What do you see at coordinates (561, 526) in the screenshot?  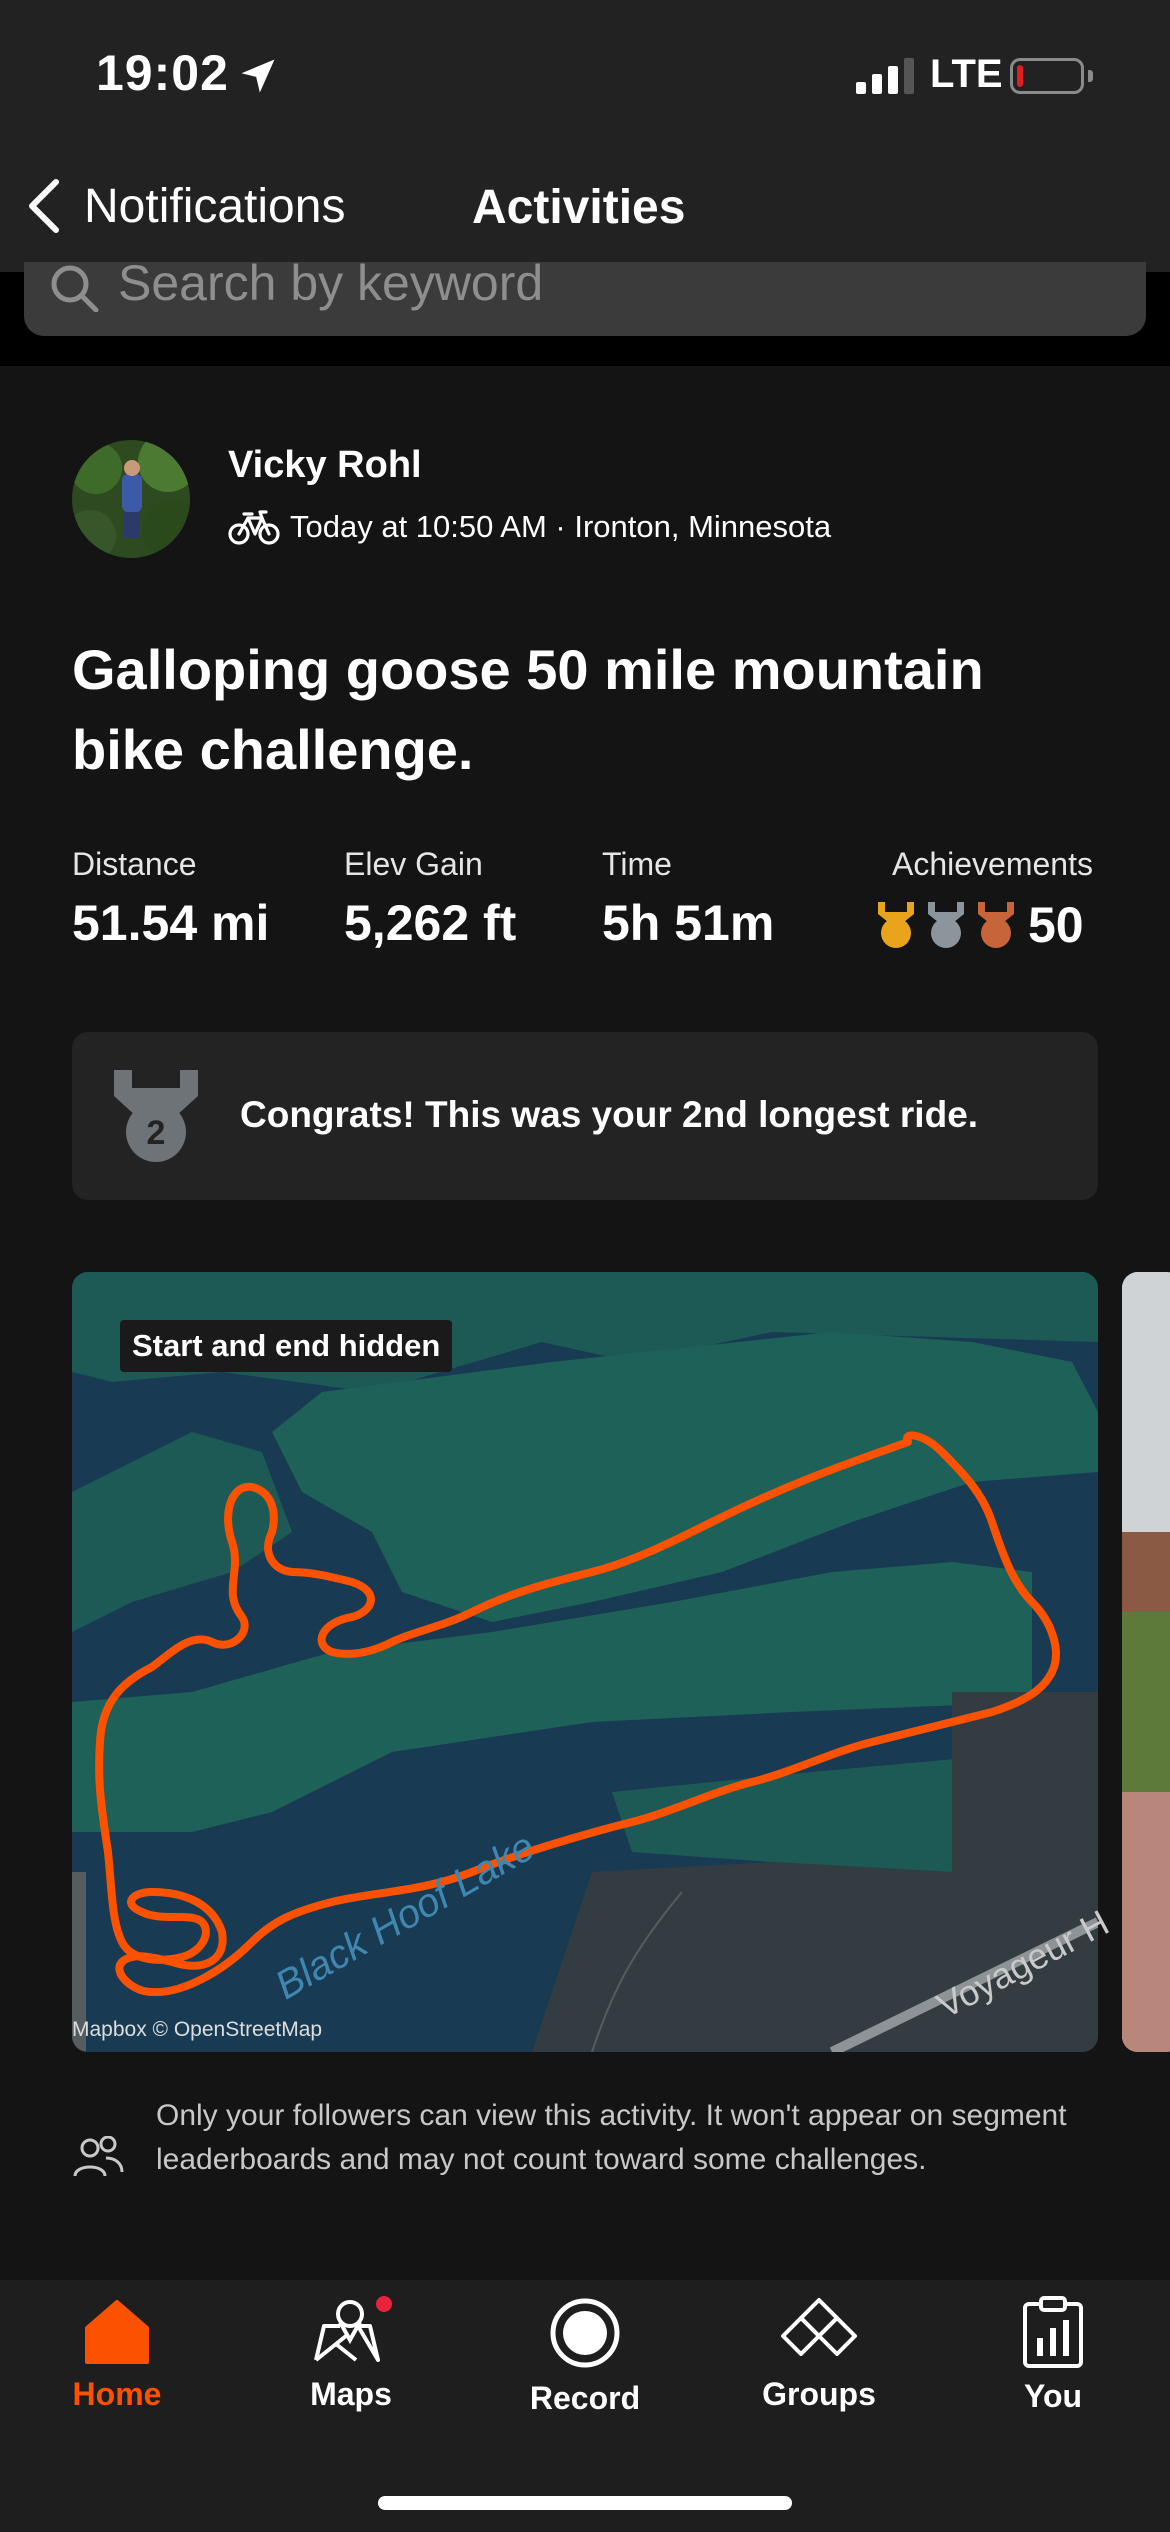 I see `activity-meta-text: Today at 10:50 AM · Ironton, Minnesota` at bounding box center [561, 526].